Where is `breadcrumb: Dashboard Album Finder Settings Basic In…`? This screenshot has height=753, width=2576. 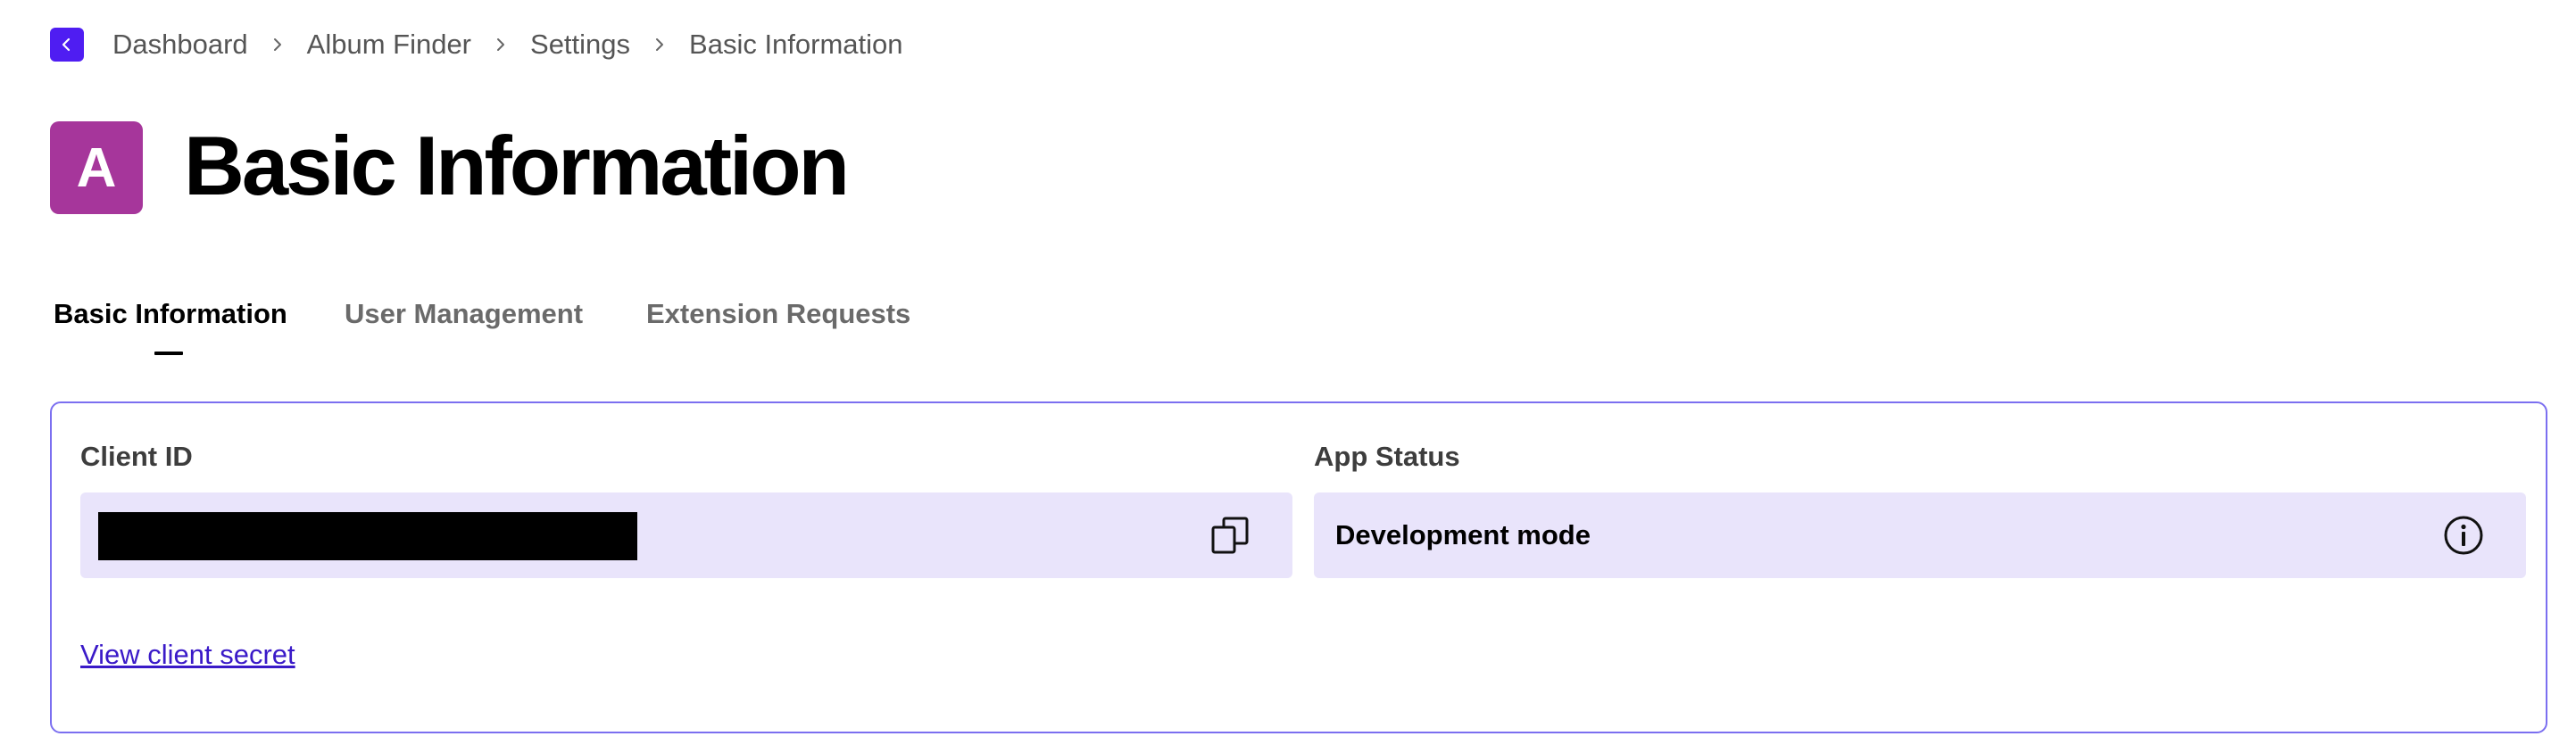
breadcrumb: Dashboard Album Finder Settings Basic In… is located at coordinates (476, 44).